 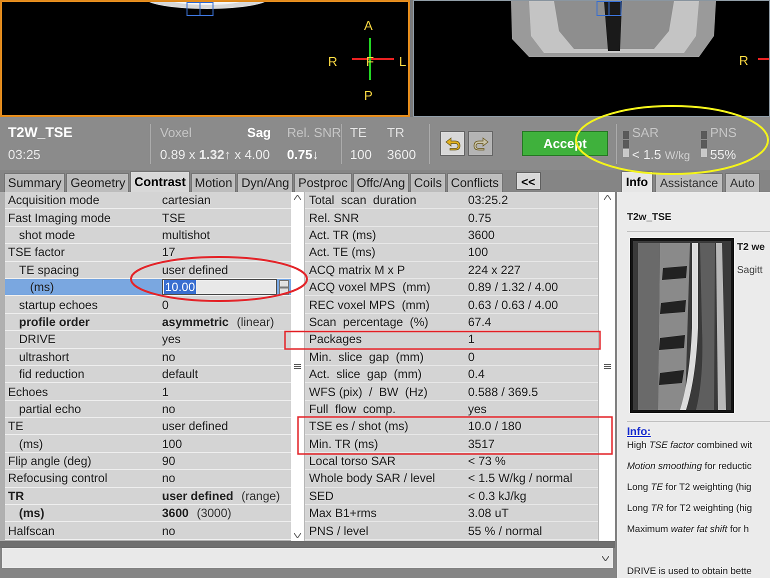 What do you see at coordinates (49, 461) in the screenshot?
I see `parameter-label: Flip angle (deg)` at bounding box center [49, 461].